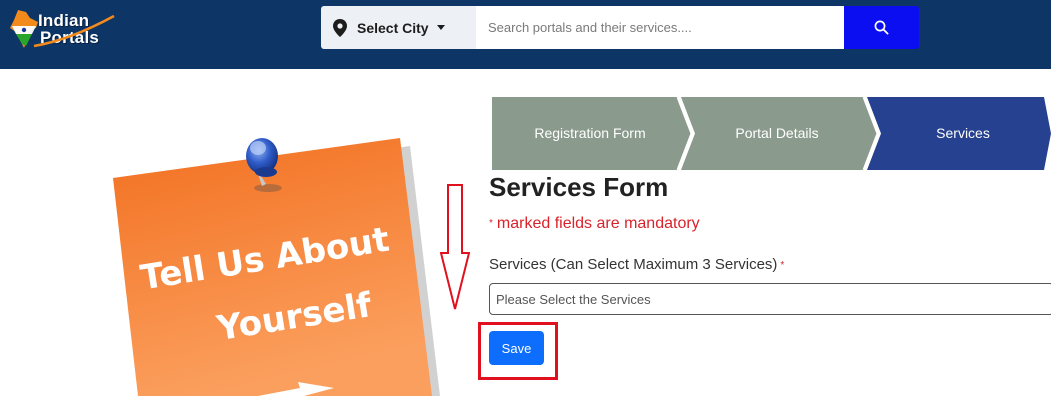  What do you see at coordinates (660, 27) in the screenshot?
I see `search-input` at bounding box center [660, 27].